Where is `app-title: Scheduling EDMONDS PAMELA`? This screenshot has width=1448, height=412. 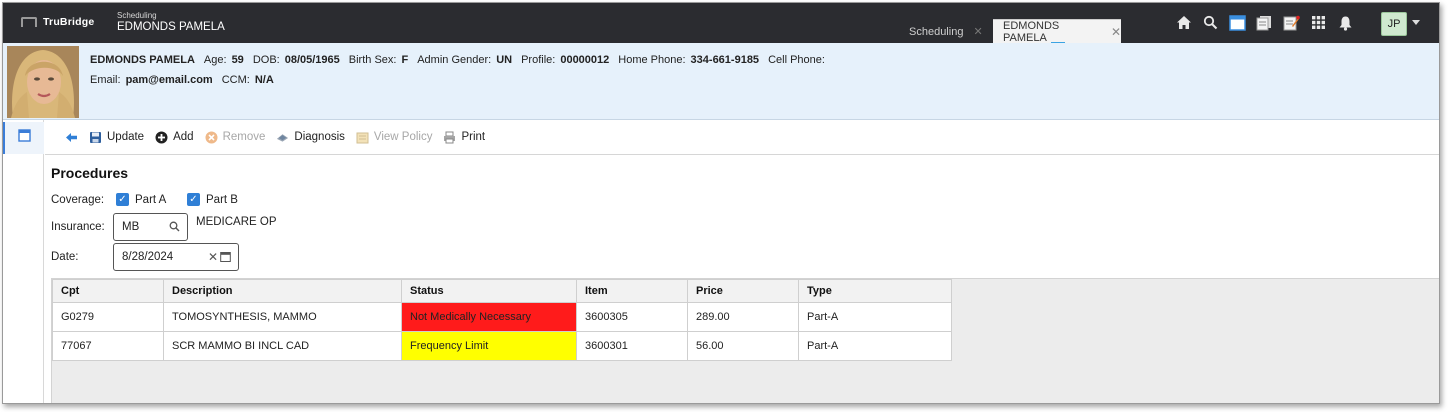 app-title: Scheduling EDMONDS PAMELA is located at coordinates (171, 23).